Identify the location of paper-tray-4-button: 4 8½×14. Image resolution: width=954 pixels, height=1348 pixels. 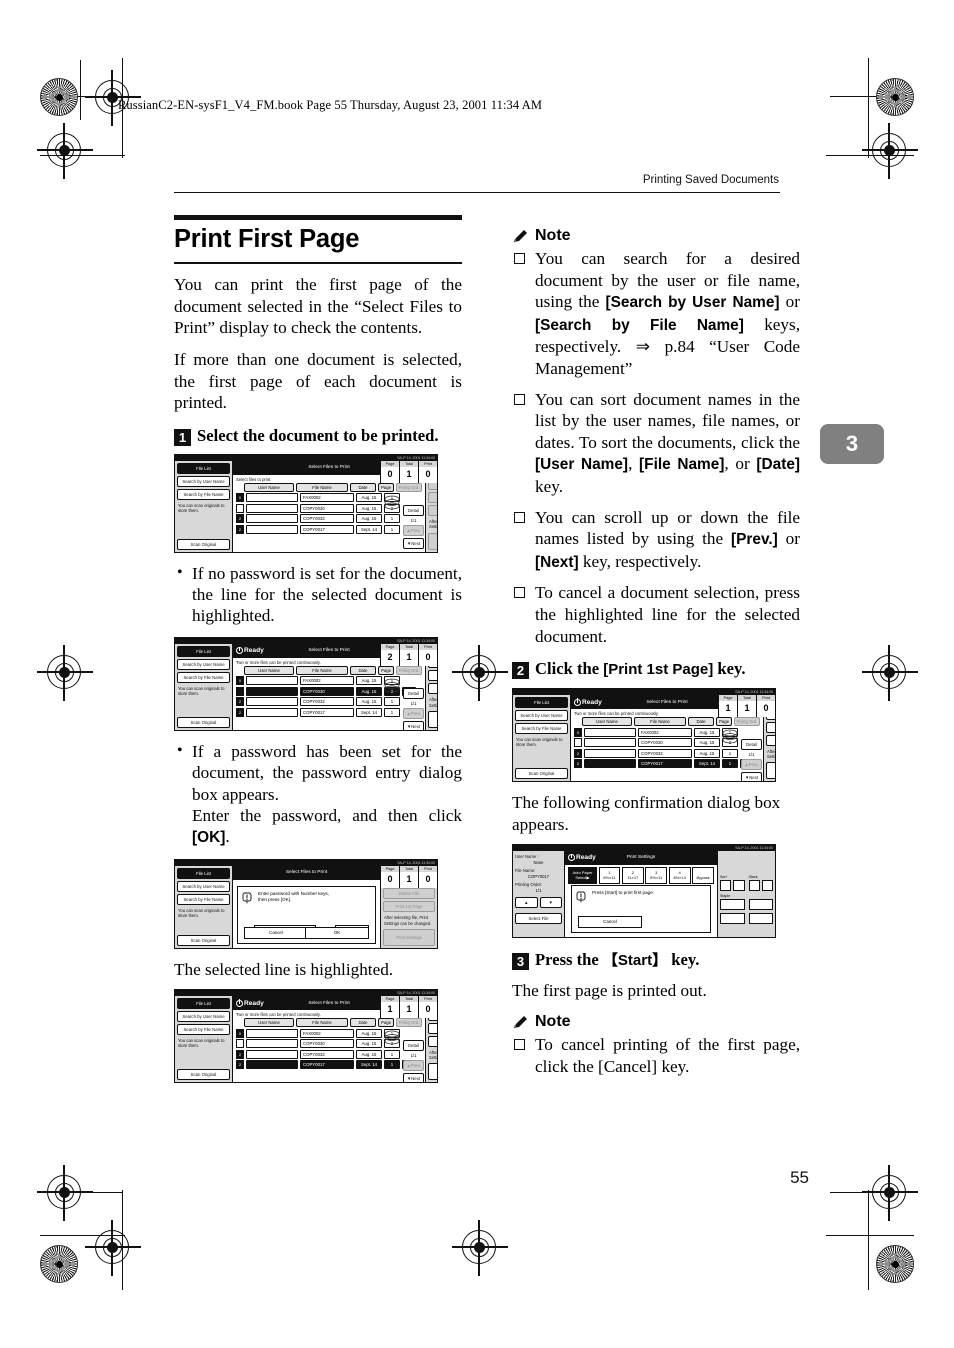
(679, 875).